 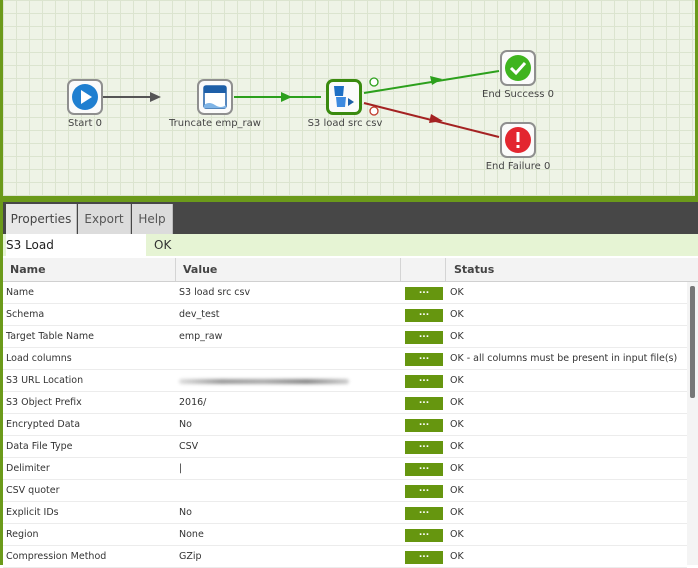 I want to click on property-value: emp_raw, so click(x=200, y=337).